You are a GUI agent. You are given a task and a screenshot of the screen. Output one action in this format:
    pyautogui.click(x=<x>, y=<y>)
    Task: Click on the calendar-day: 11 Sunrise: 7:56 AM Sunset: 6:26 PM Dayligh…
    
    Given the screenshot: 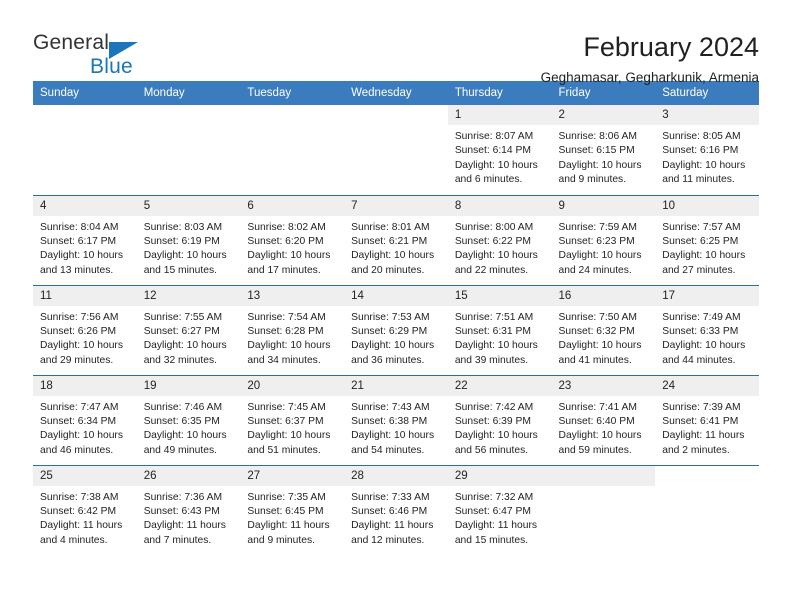 What is the action you would take?
    pyautogui.click(x=85, y=330)
    